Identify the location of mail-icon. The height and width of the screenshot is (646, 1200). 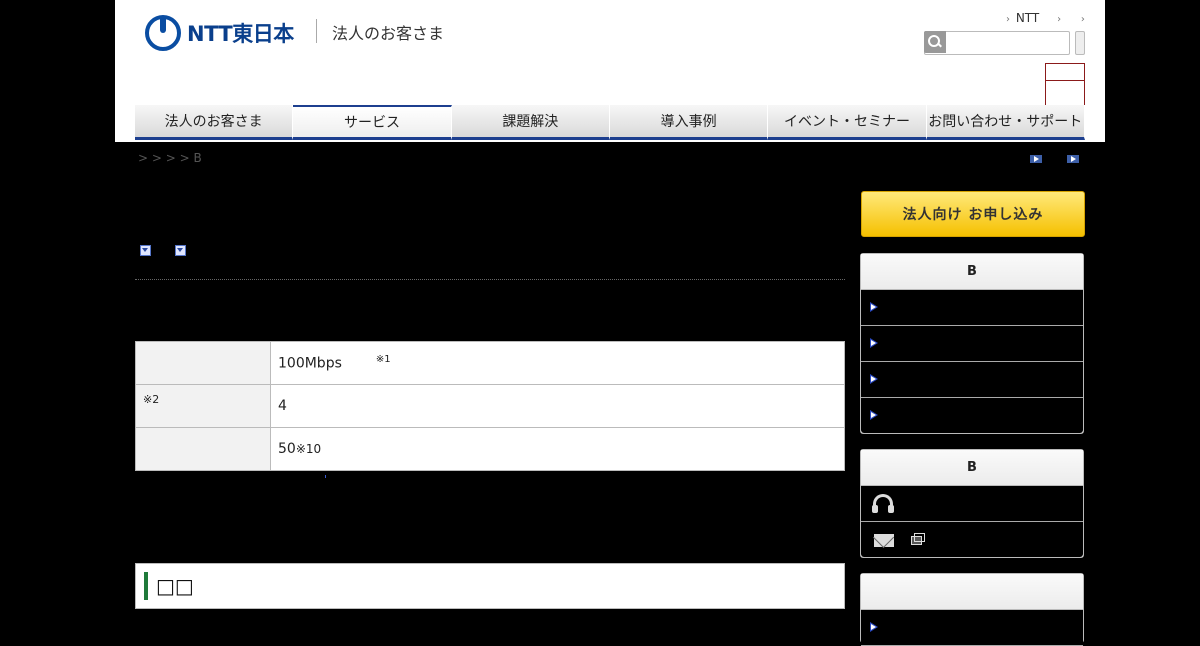
(884, 540).